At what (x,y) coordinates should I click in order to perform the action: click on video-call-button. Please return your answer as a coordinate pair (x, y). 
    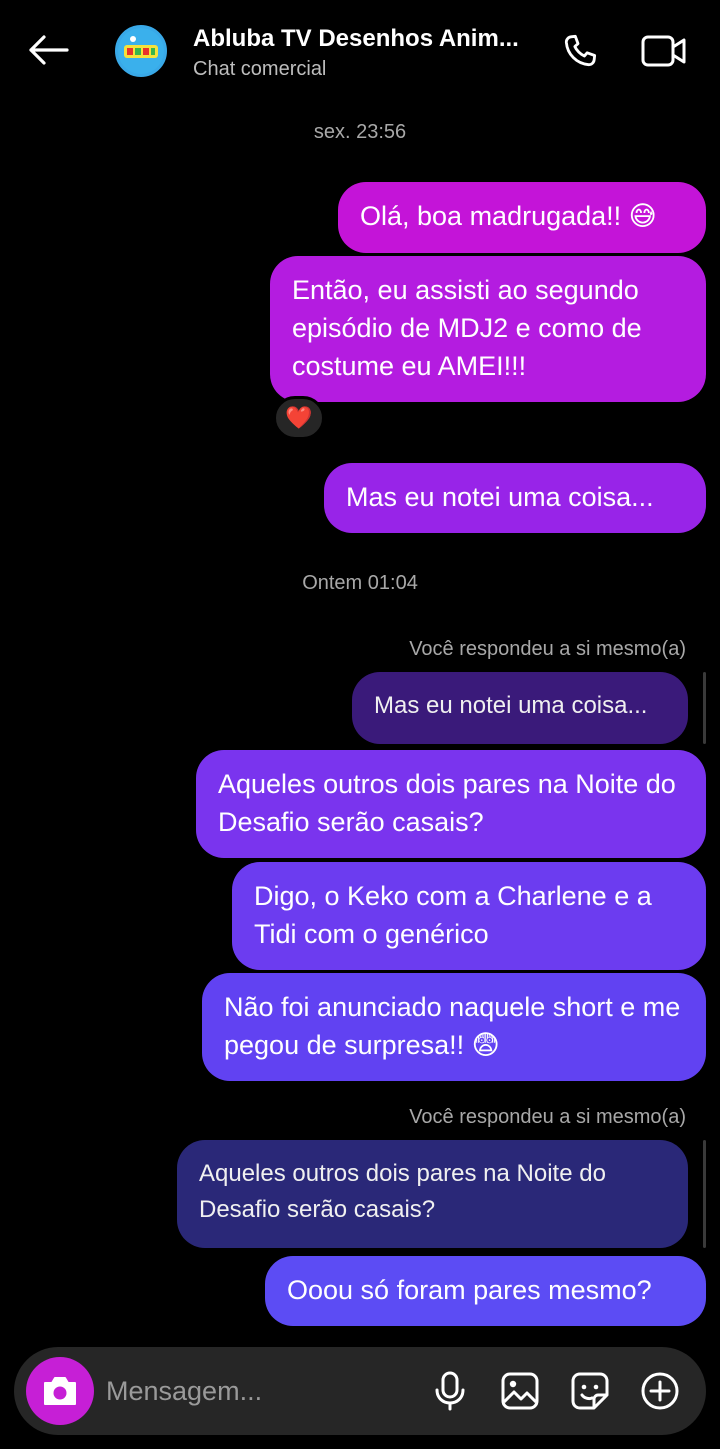
    Looking at the image, I should click on (664, 51).